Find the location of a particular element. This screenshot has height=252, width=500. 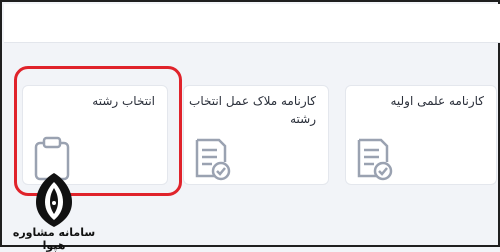

watermark-text: سامانه مشاوره هپوا is located at coordinates (54, 239).